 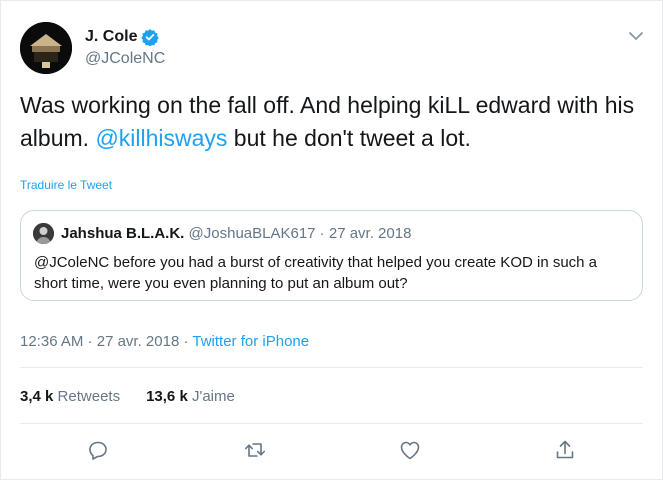 I want to click on retweet-icon, so click(x=255, y=450).